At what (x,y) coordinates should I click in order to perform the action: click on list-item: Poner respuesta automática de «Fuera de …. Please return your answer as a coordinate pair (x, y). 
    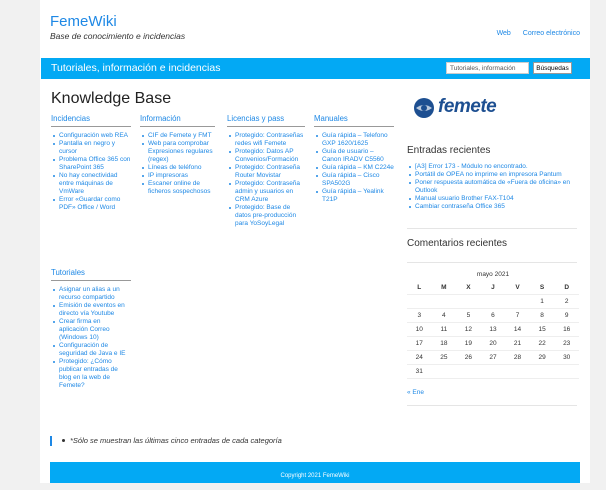
    Looking at the image, I should click on (499, 187).